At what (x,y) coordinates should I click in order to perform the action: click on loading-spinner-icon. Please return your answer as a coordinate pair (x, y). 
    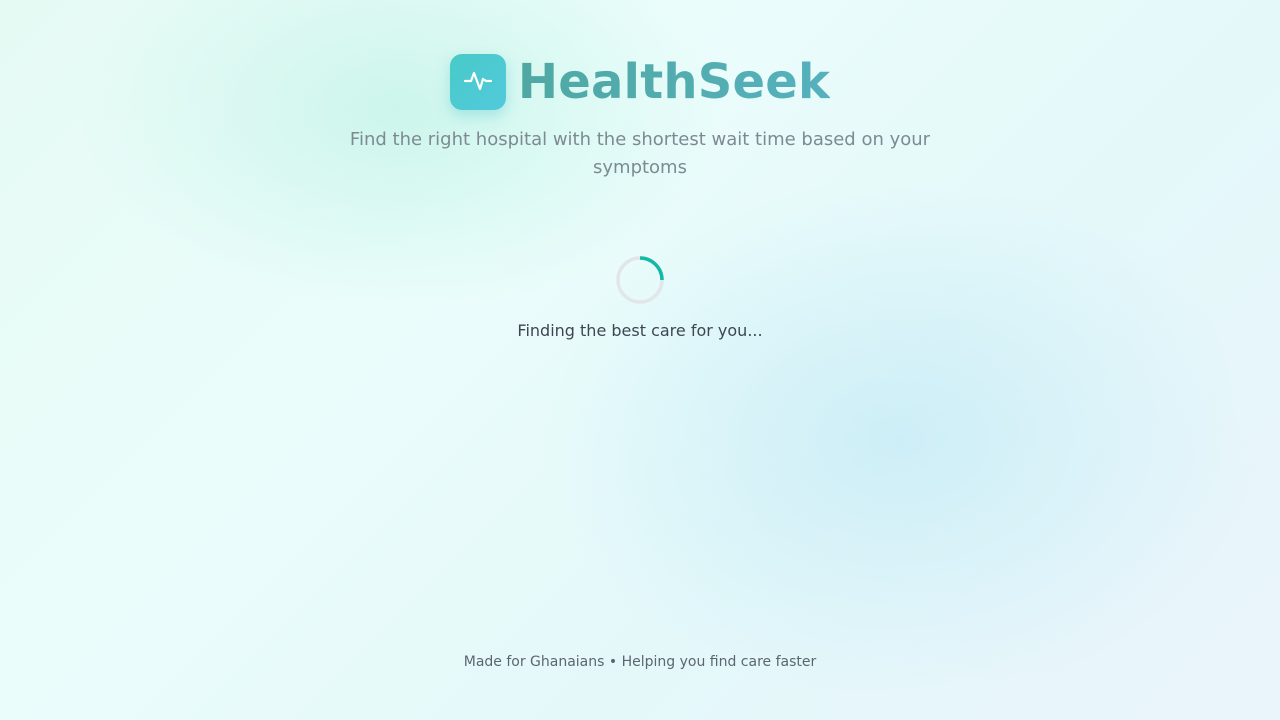
    Looking at the image, I should click on (640, 280).